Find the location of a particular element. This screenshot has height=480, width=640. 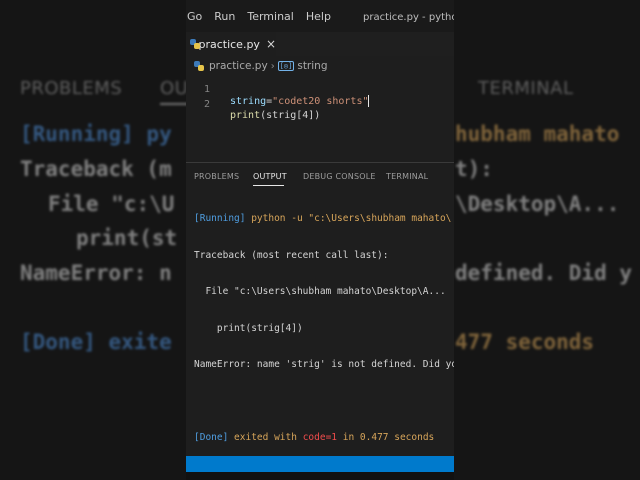

panel-tabs: PROBLEMS OUTPUT DEBUG CONSOLE TERMINAL is located at coordinates (320, 175).